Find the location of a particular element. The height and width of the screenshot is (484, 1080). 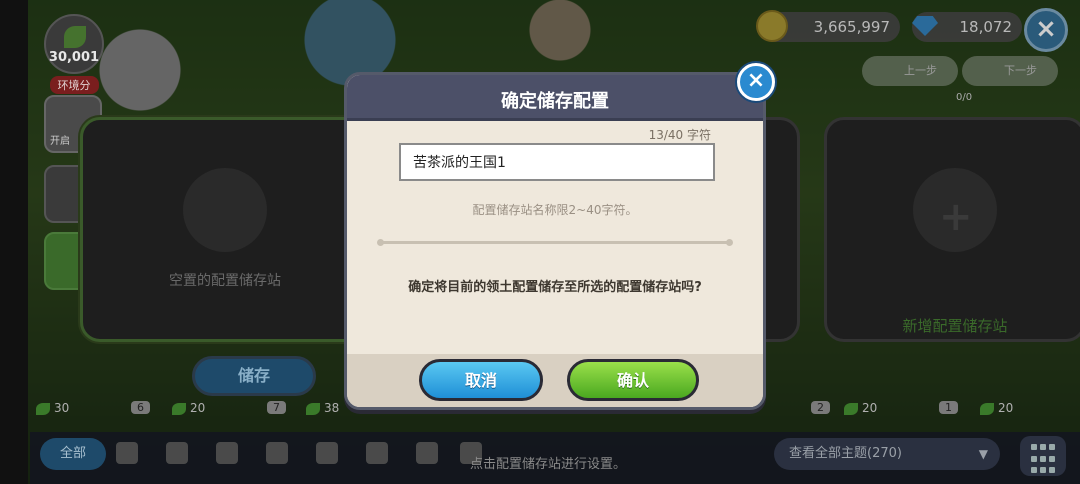

save-button: 储存 is located at coordinates (254, 376).